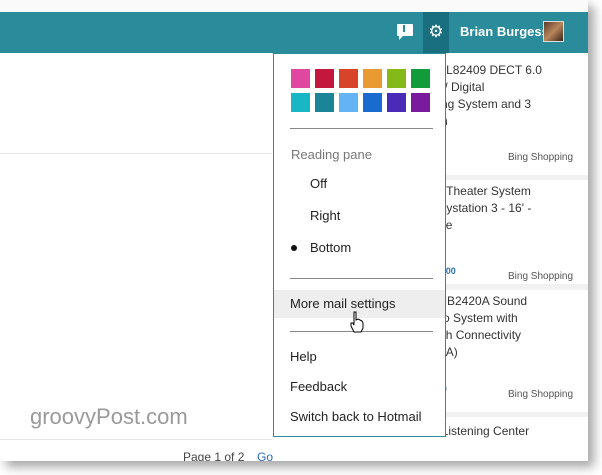 The height and width of the screenshot is (475, 602). What do you see at coordinates (359, 216) in the screenshot?
I see `reading-pane-right: Right` at bounding box center [359, 216].